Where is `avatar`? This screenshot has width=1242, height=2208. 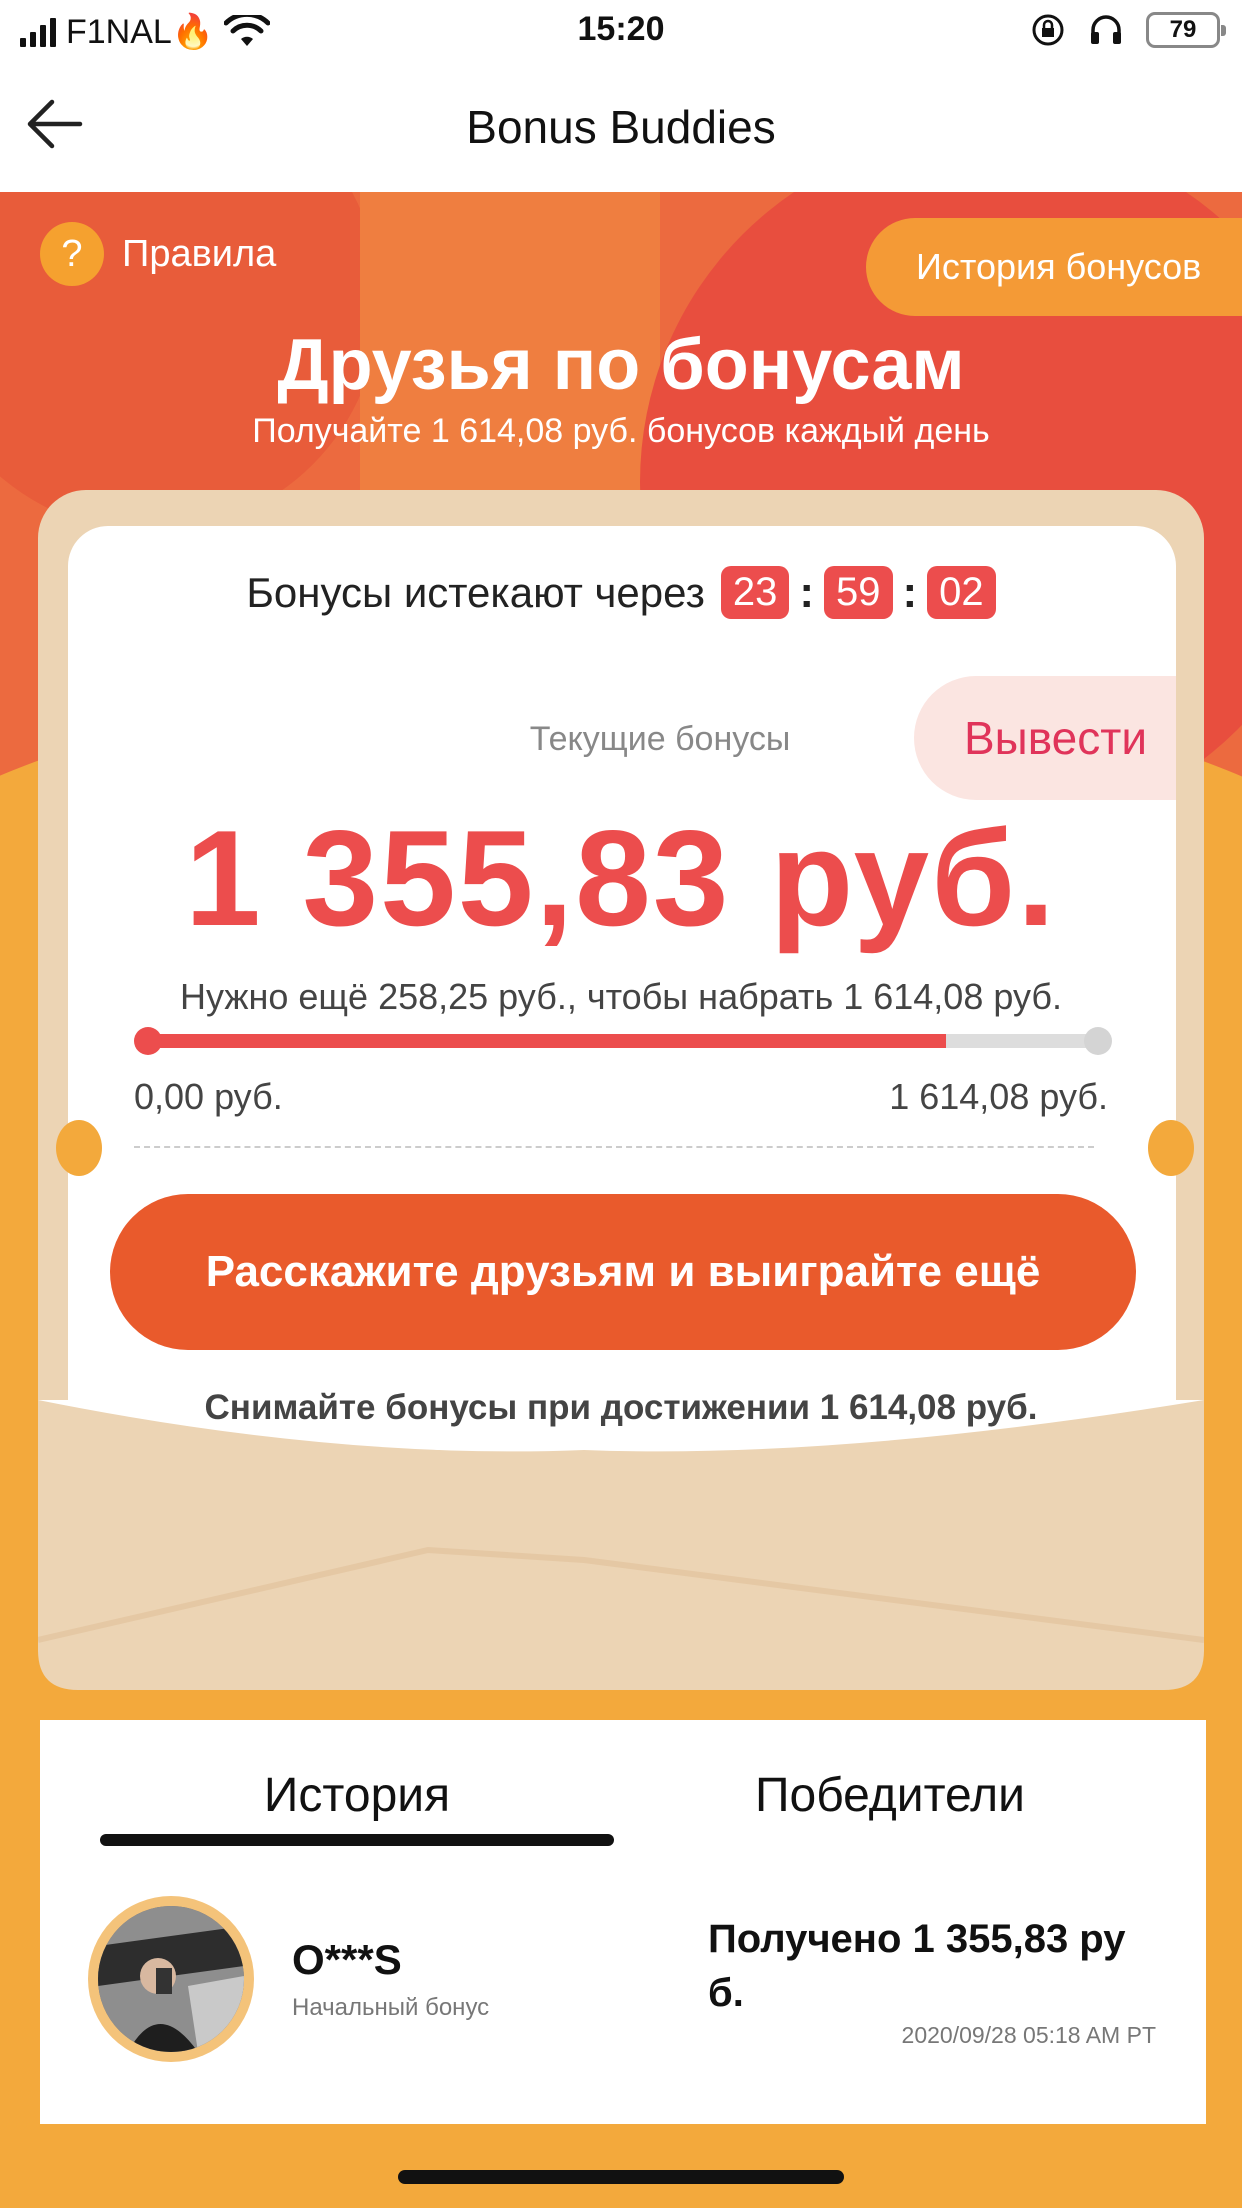 avatar is located at coordinates (171, 1979).